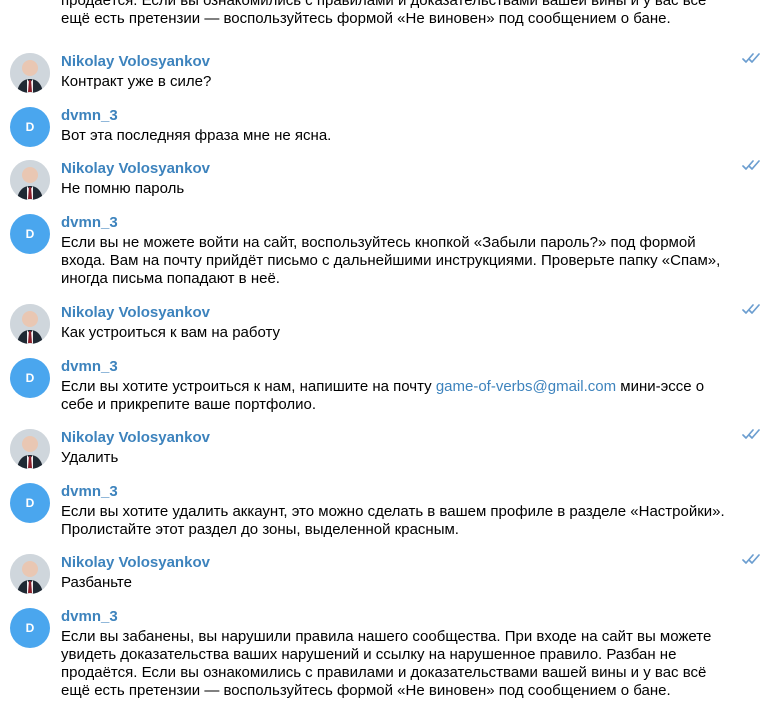  Describe the element at coordinates (123, 188) in the screenshot. I see `message-text-line: Не помню пароль` at that location.